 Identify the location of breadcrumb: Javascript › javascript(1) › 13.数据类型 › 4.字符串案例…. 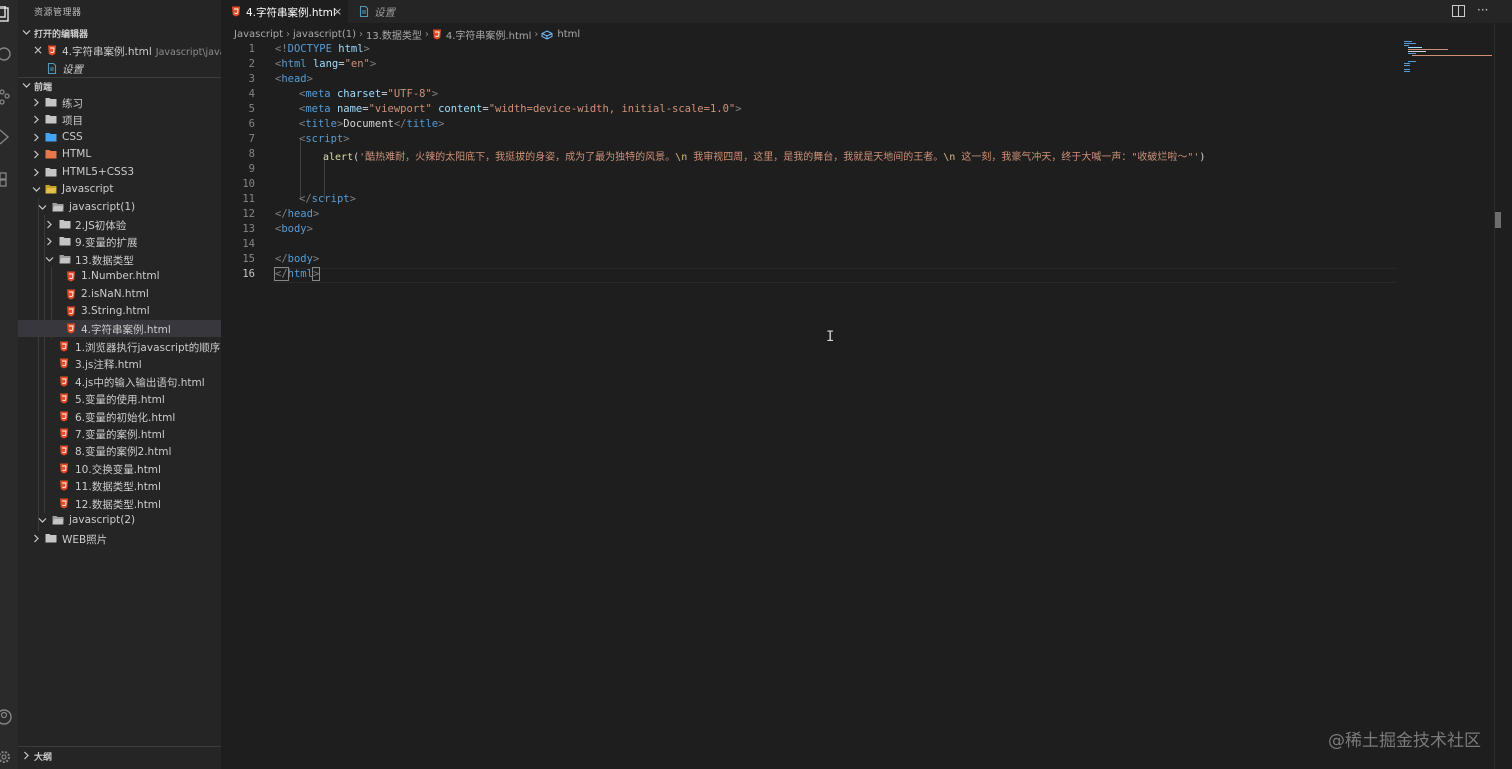
(407, 34).